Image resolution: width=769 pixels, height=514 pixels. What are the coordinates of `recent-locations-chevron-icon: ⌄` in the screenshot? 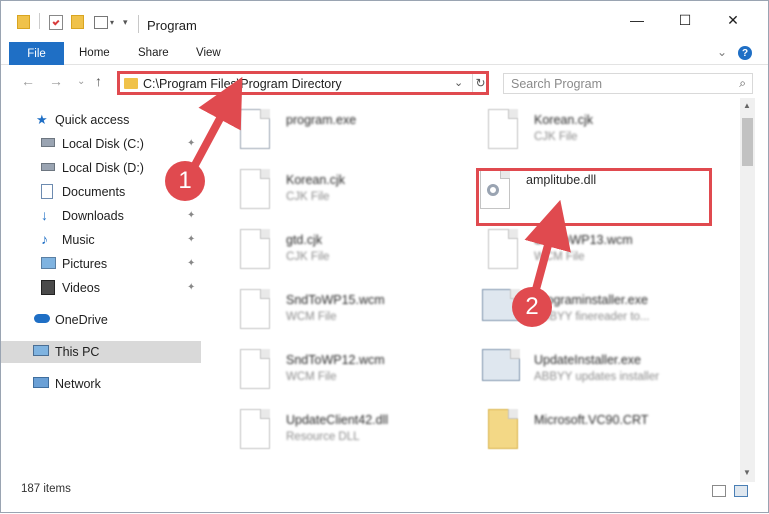 It's located at (81, 81).